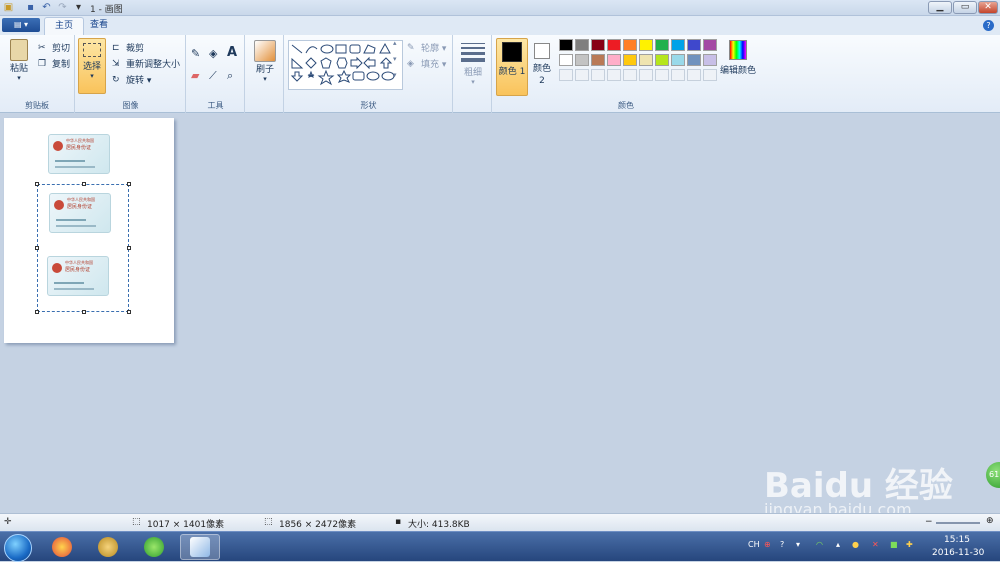 The height and width of the screenshot is (562, 1000). Describe the element at coordinates (798, 544) in the screenshot. I see `tray-expand-icon: ▾` at that location.